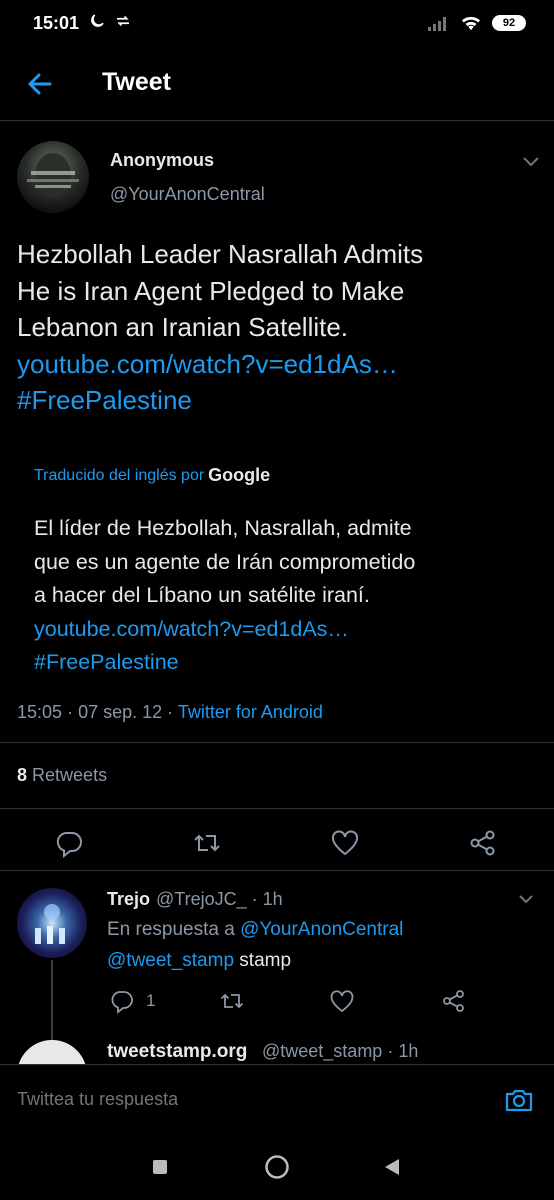  I want to click on top-header: Tweet, so click(277, 84).